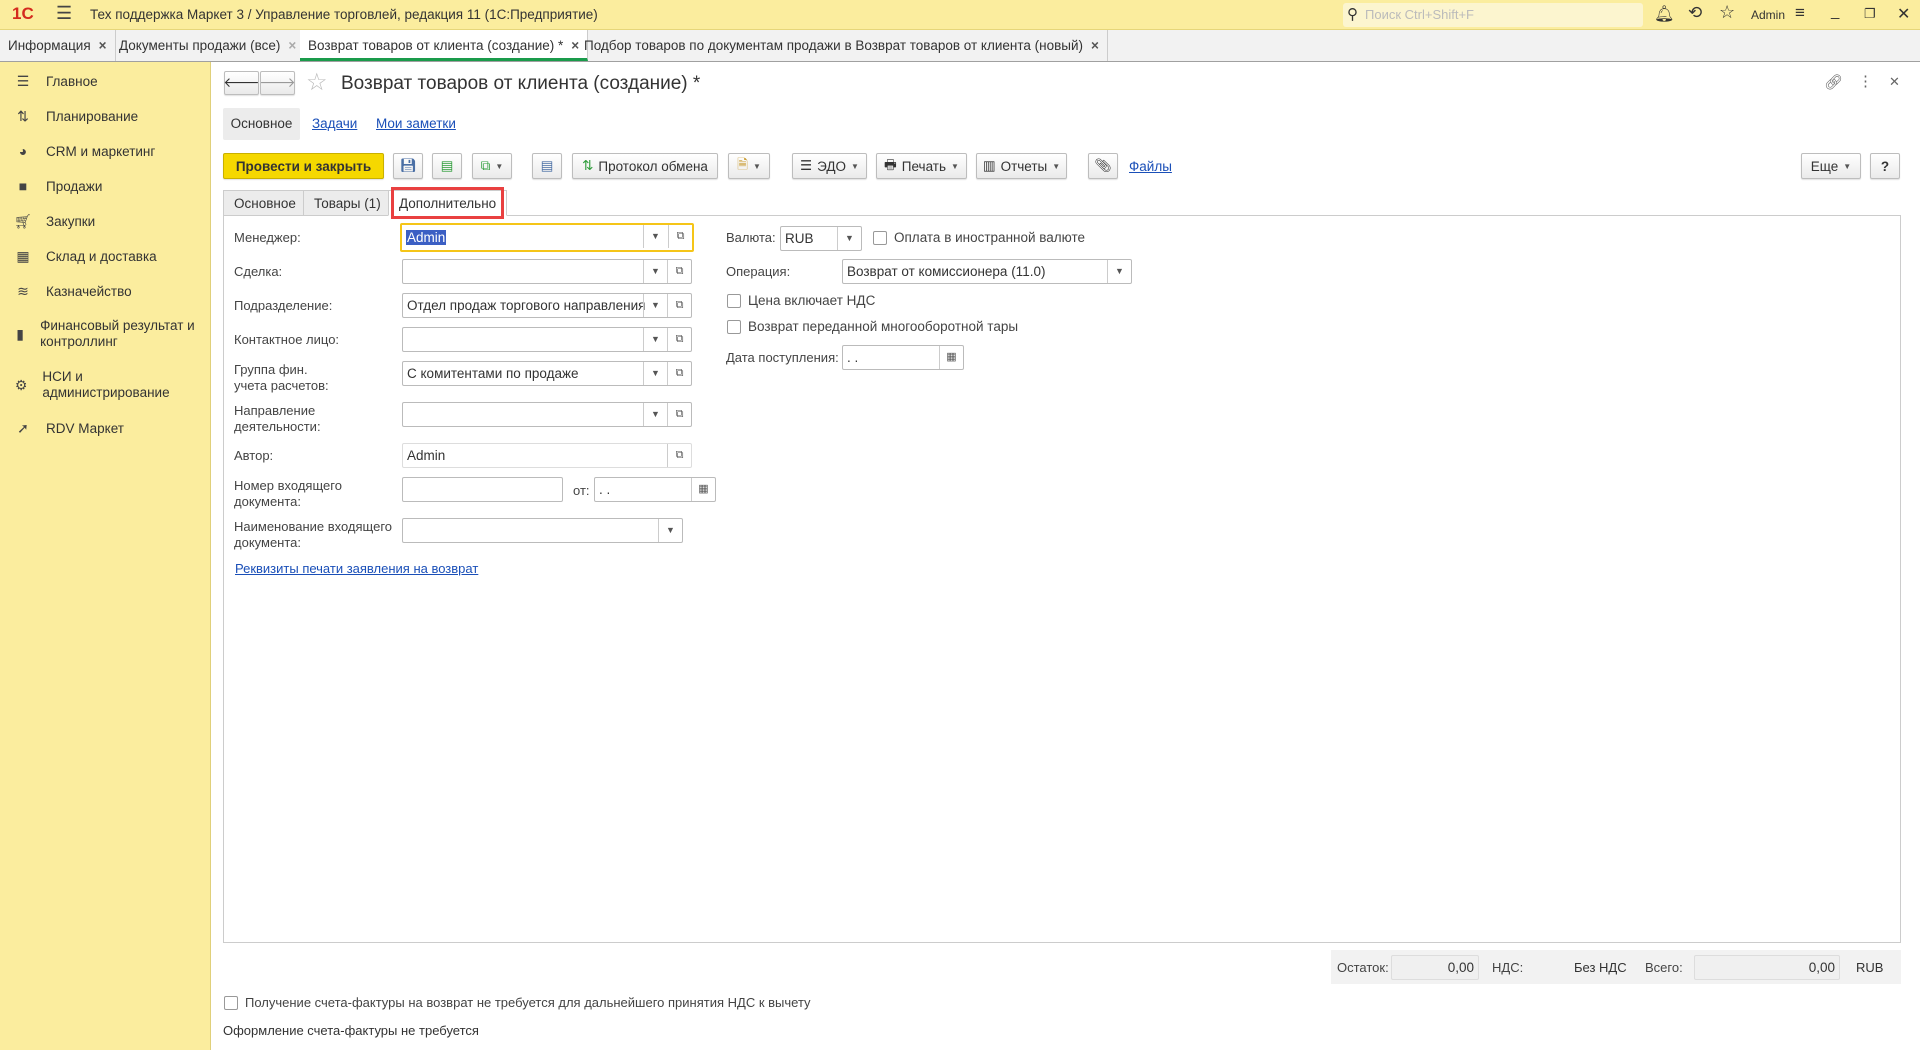 The height and width of the screenshot is (1050, 1920). What do you see at coordinates (821, 238) in the screenshot?
I see `currency-field: RUB ▼` at bounding box center [821, 238].